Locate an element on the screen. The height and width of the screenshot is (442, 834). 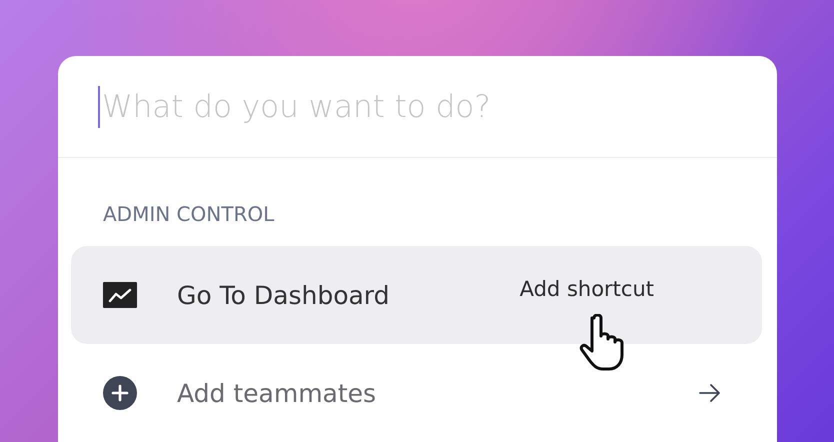
text-cursor-icon is located at coordinates (99, 107).